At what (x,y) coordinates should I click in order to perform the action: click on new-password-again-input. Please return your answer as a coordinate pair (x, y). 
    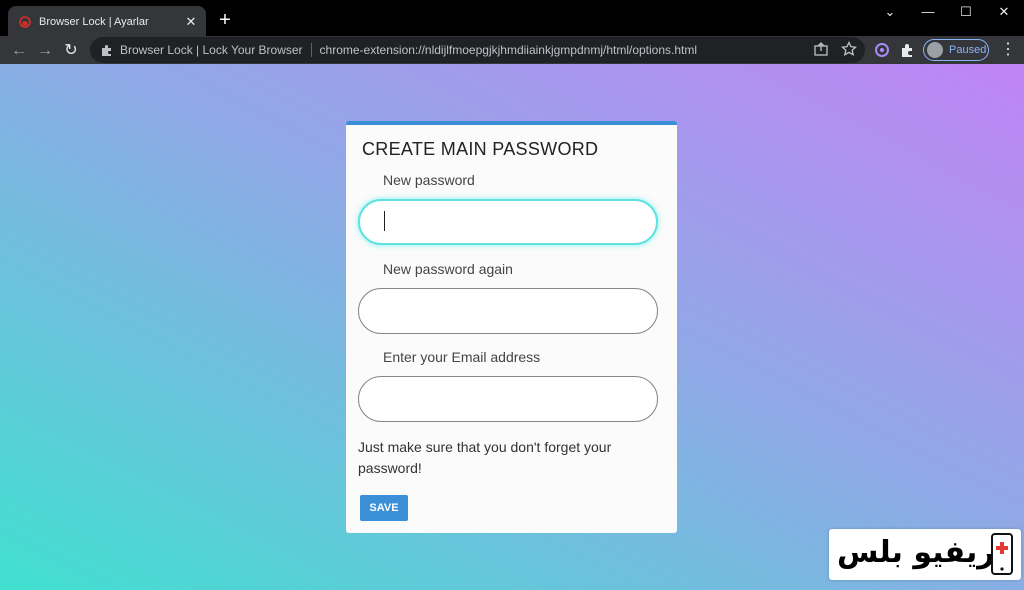
    Looking at the image, I should click on (508, 311).